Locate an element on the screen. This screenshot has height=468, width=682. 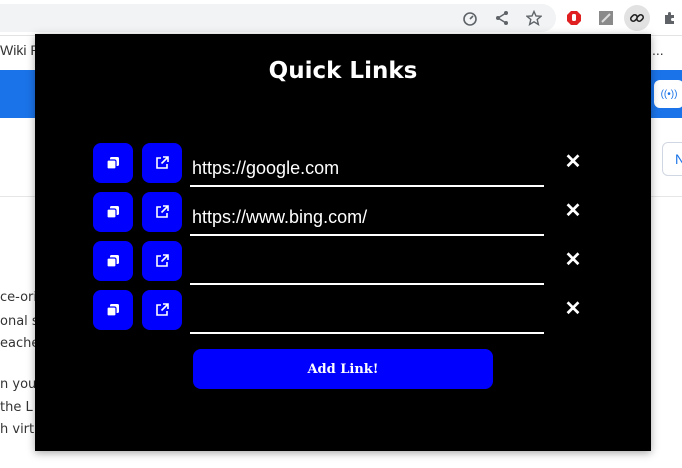
notes-extension-icon is located at coordinates (606, 18).